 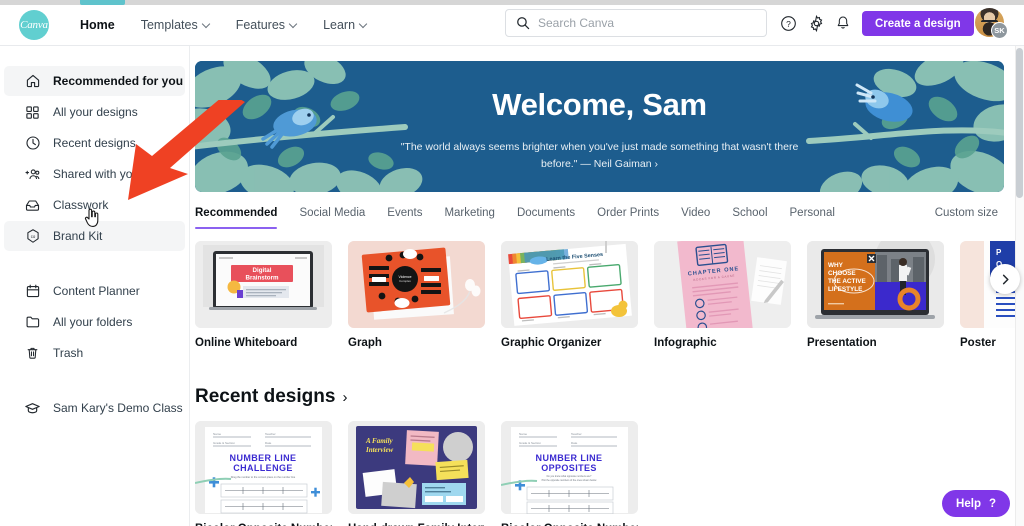 I want to click on clock-icon, so click(x=32, y=143).